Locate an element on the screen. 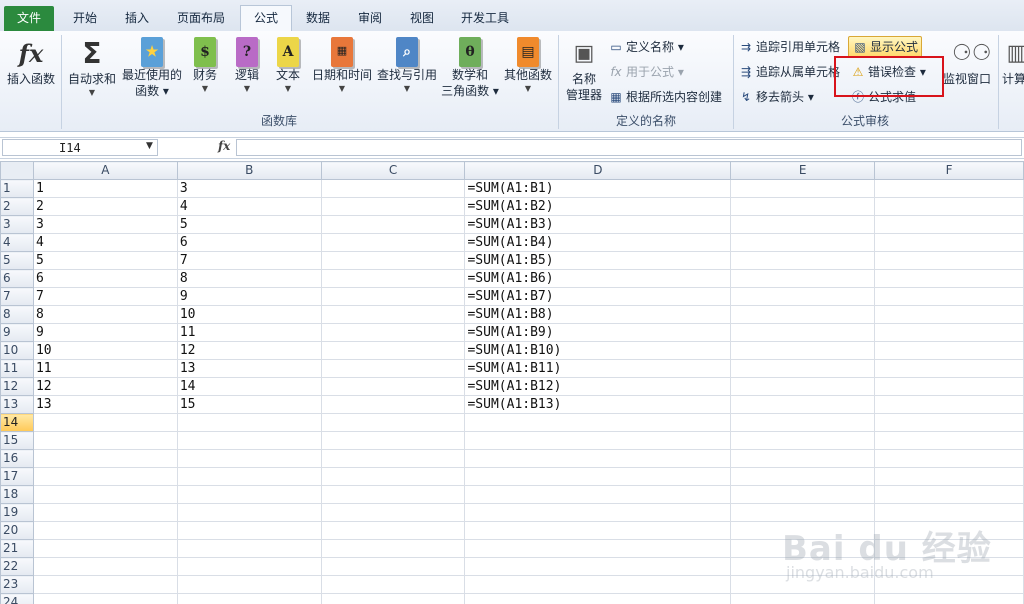 The height and width of the screenshot is (604, 1024). cell-d: =SUM(A1:B6) is located at coordinates (598, 278).